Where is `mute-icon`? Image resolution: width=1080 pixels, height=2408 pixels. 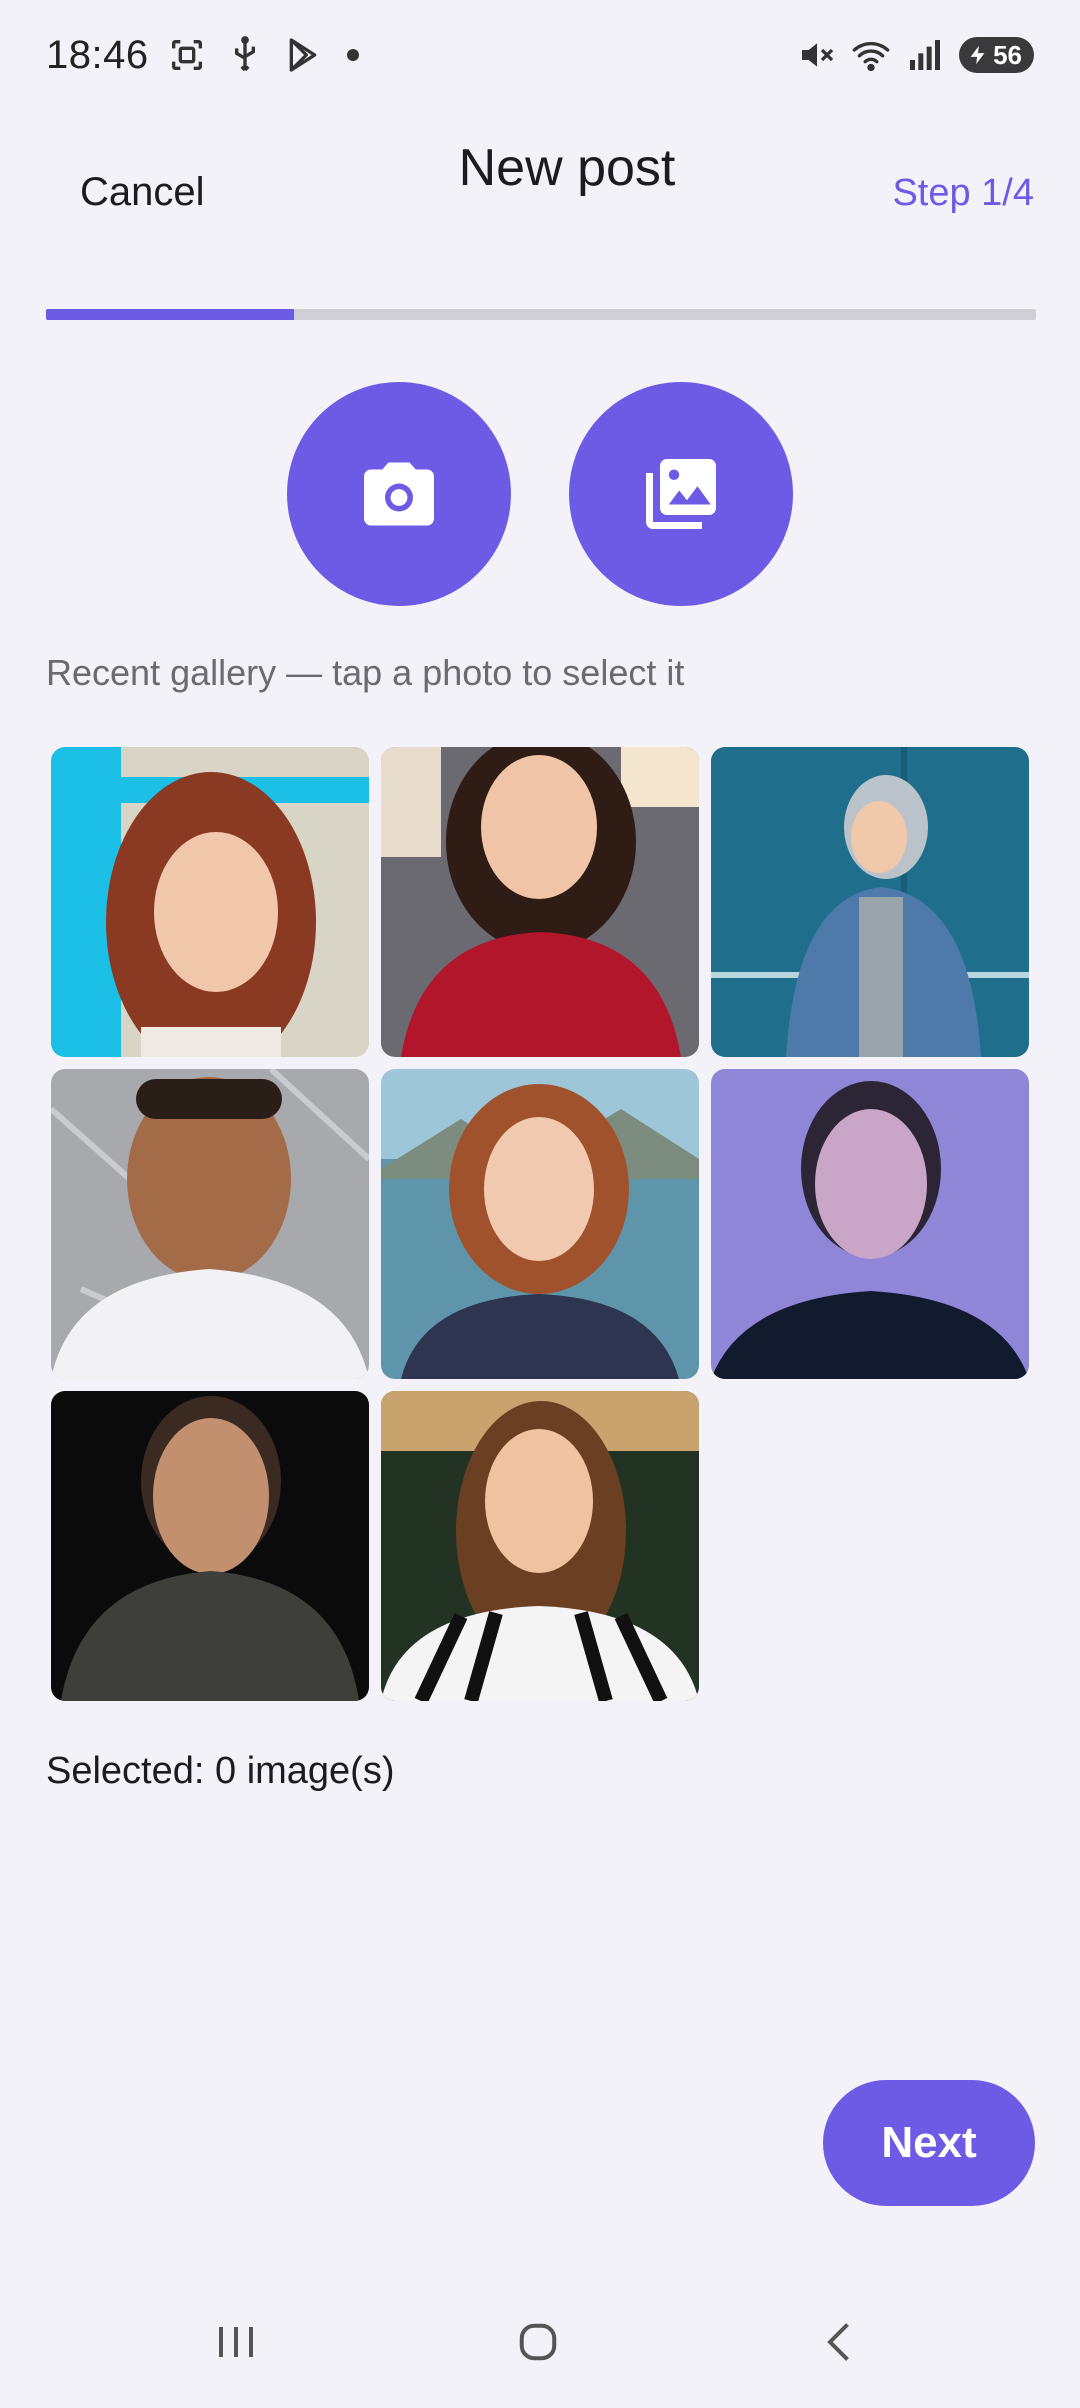 mute-icon is located at coordinates (817, 55).